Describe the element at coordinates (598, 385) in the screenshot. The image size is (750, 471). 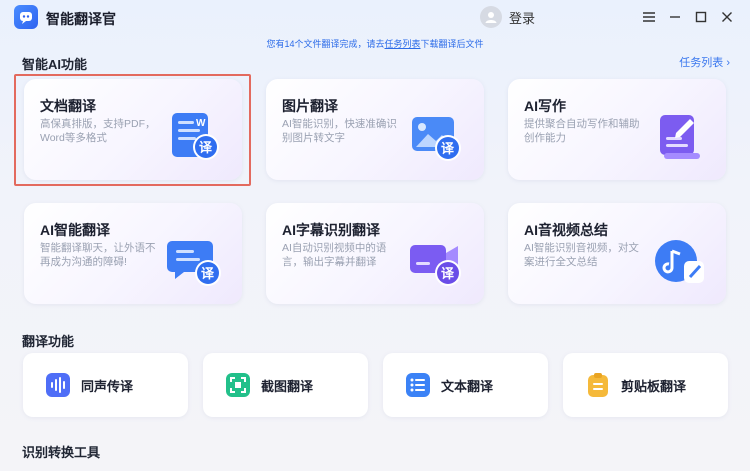
I see `clipboard-icon` at that location.